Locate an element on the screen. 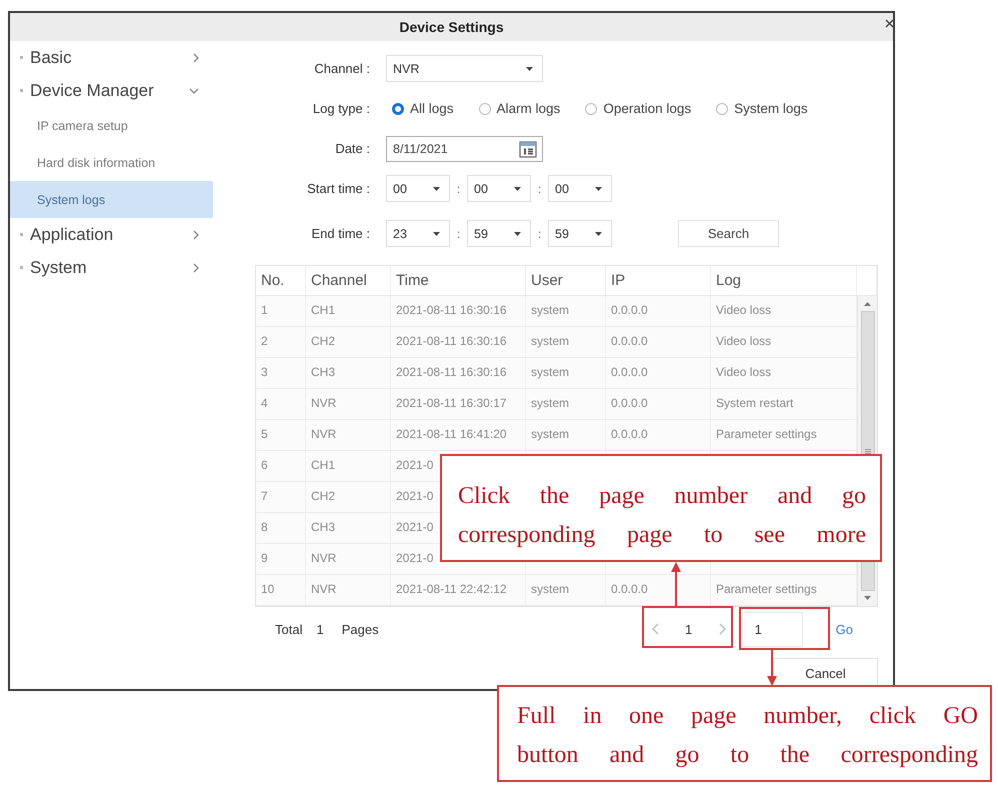 The image size is (998, 787). scroll-down-icon is located at coordinates (867, 598).